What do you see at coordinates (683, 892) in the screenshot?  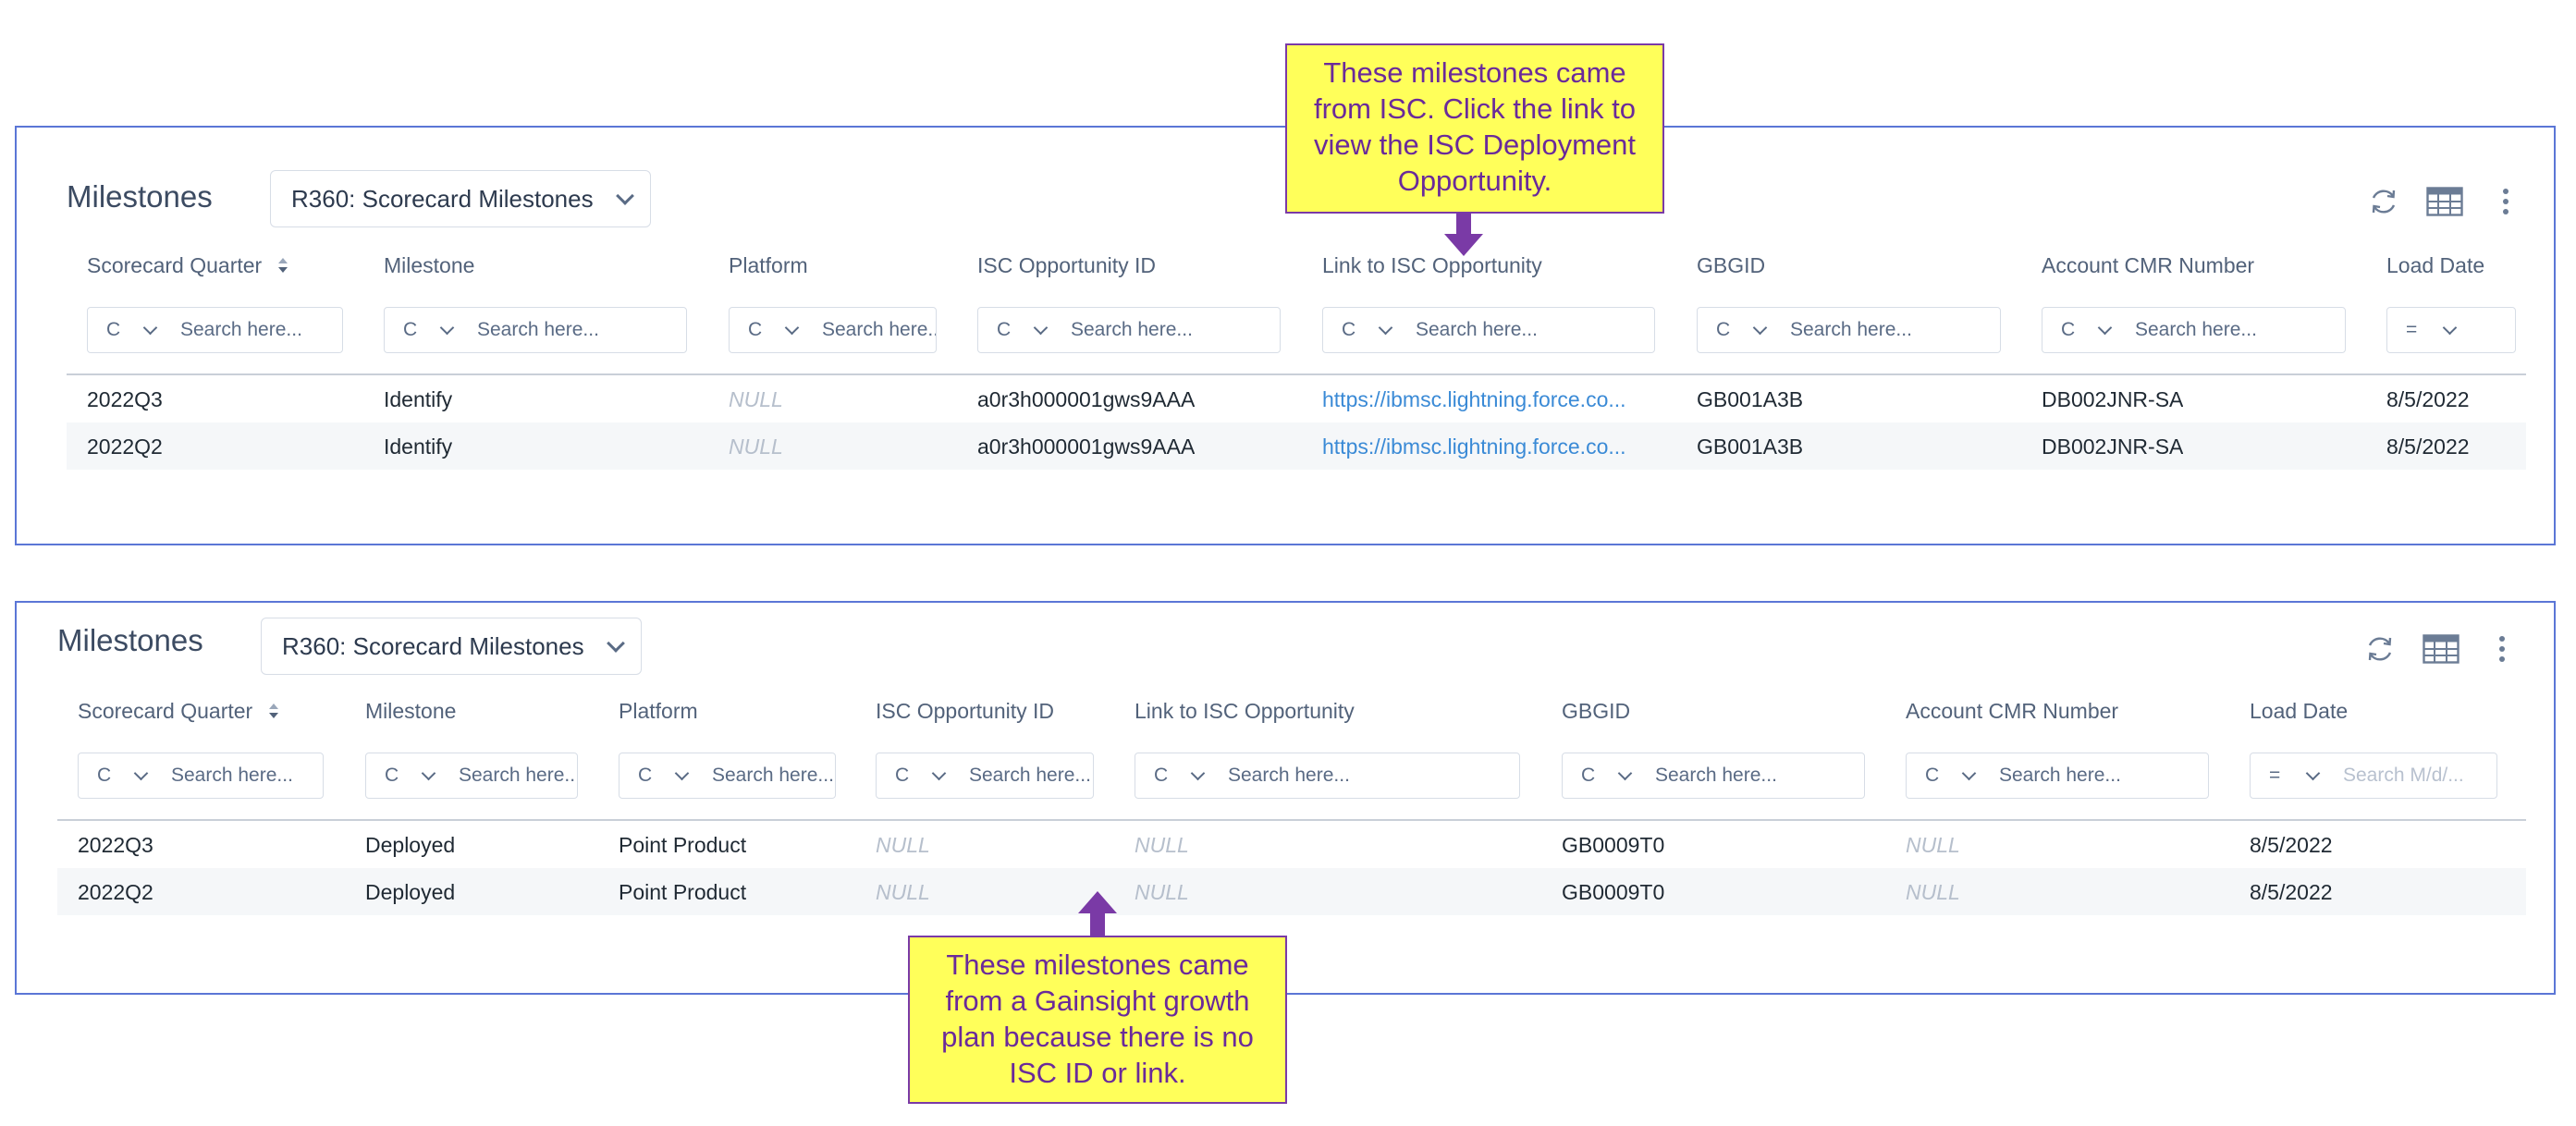 I see `cell-platform: Point Product` at bounding box center [683, 892].